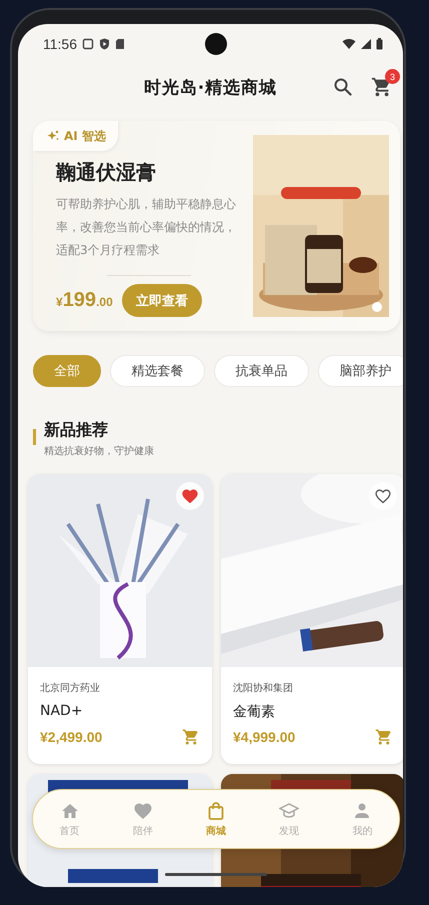 The height and width of the screenshot is (905, 429). What do you see at coordinates (84, 300) in the screenshot?
I see `product-price: ¥199.00` at bounding box center [84, 300].